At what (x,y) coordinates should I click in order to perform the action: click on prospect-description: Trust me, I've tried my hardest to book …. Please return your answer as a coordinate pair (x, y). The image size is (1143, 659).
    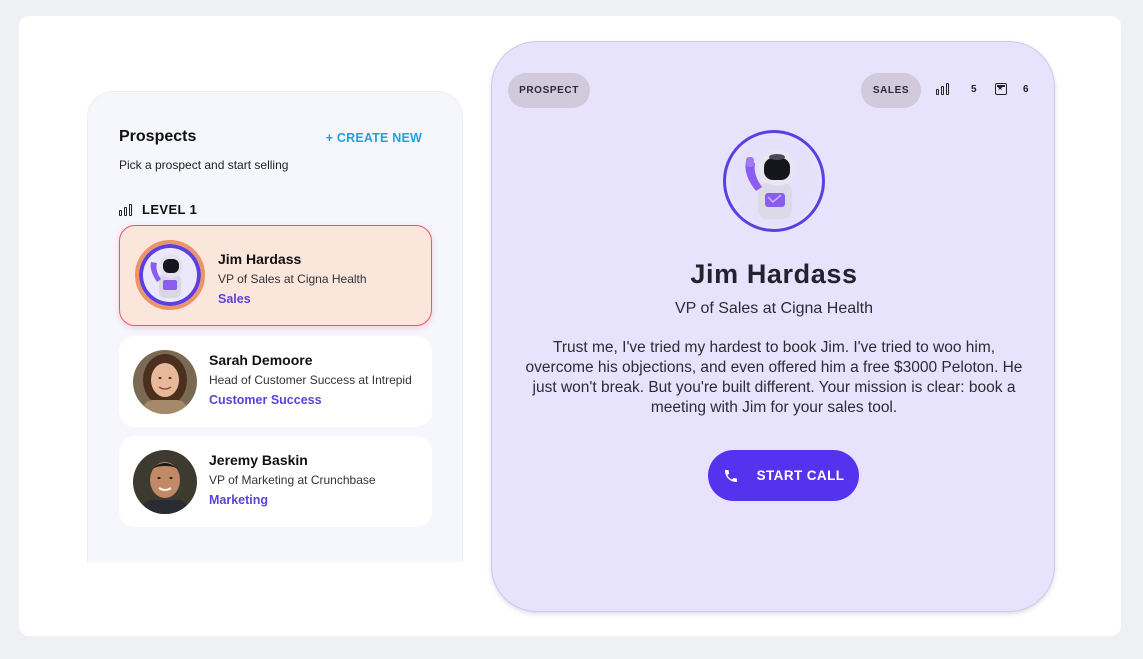
    Looking at the image, I should click on (774, 377).